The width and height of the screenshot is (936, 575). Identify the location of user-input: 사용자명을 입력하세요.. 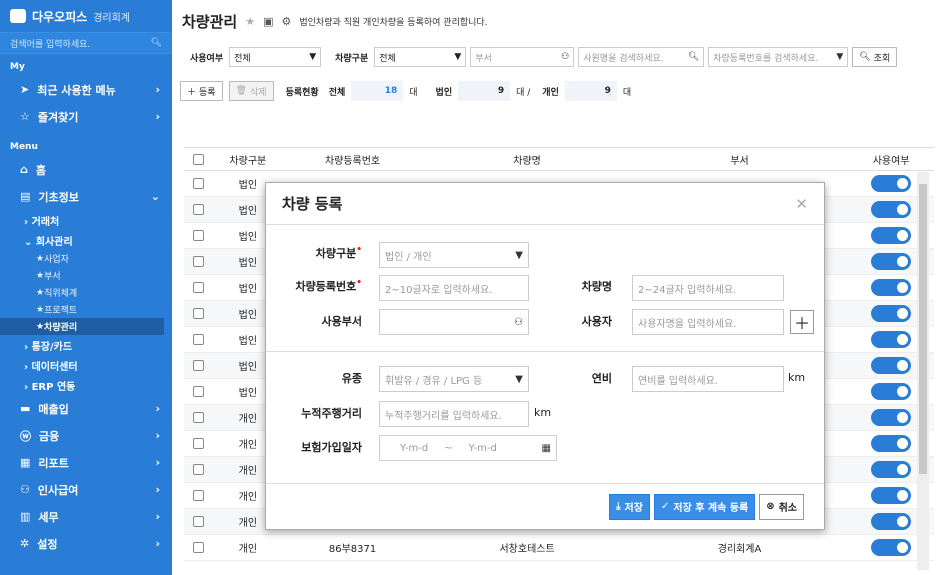
(708, 322).